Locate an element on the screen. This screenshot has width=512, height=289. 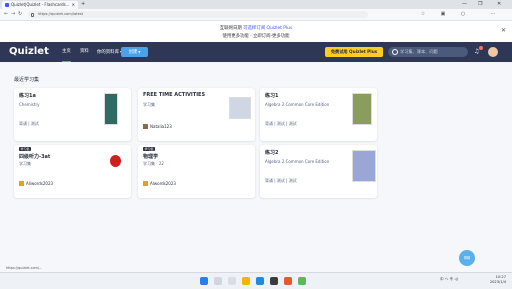
search-placeholder: 学习集、课本、问题 is located at coordinates (419, 51).